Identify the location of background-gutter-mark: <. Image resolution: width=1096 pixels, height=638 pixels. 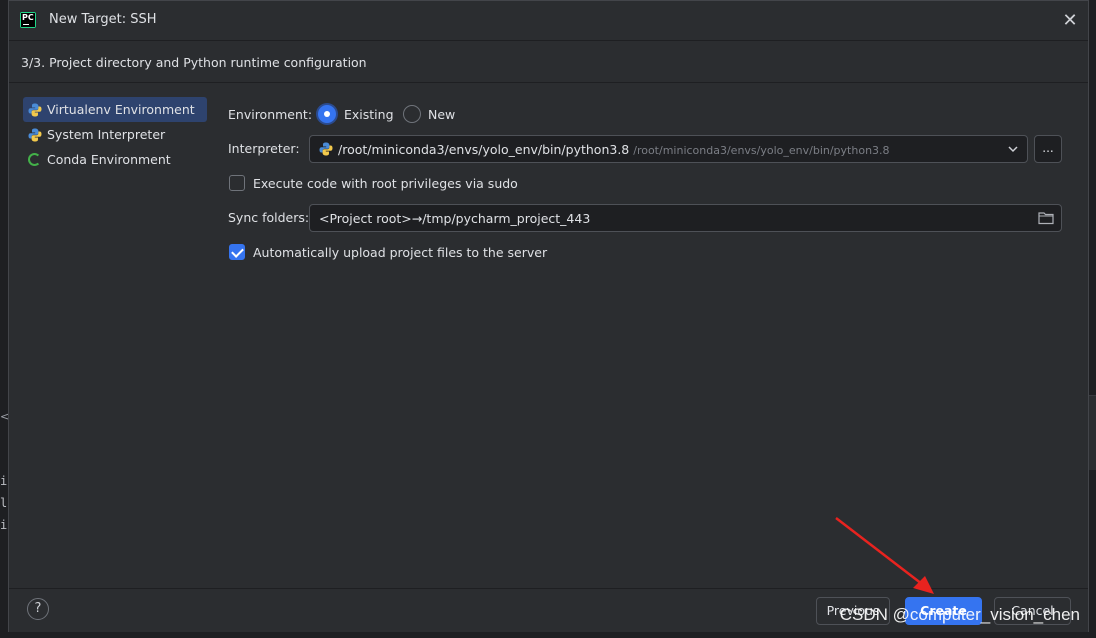
(4, 416).